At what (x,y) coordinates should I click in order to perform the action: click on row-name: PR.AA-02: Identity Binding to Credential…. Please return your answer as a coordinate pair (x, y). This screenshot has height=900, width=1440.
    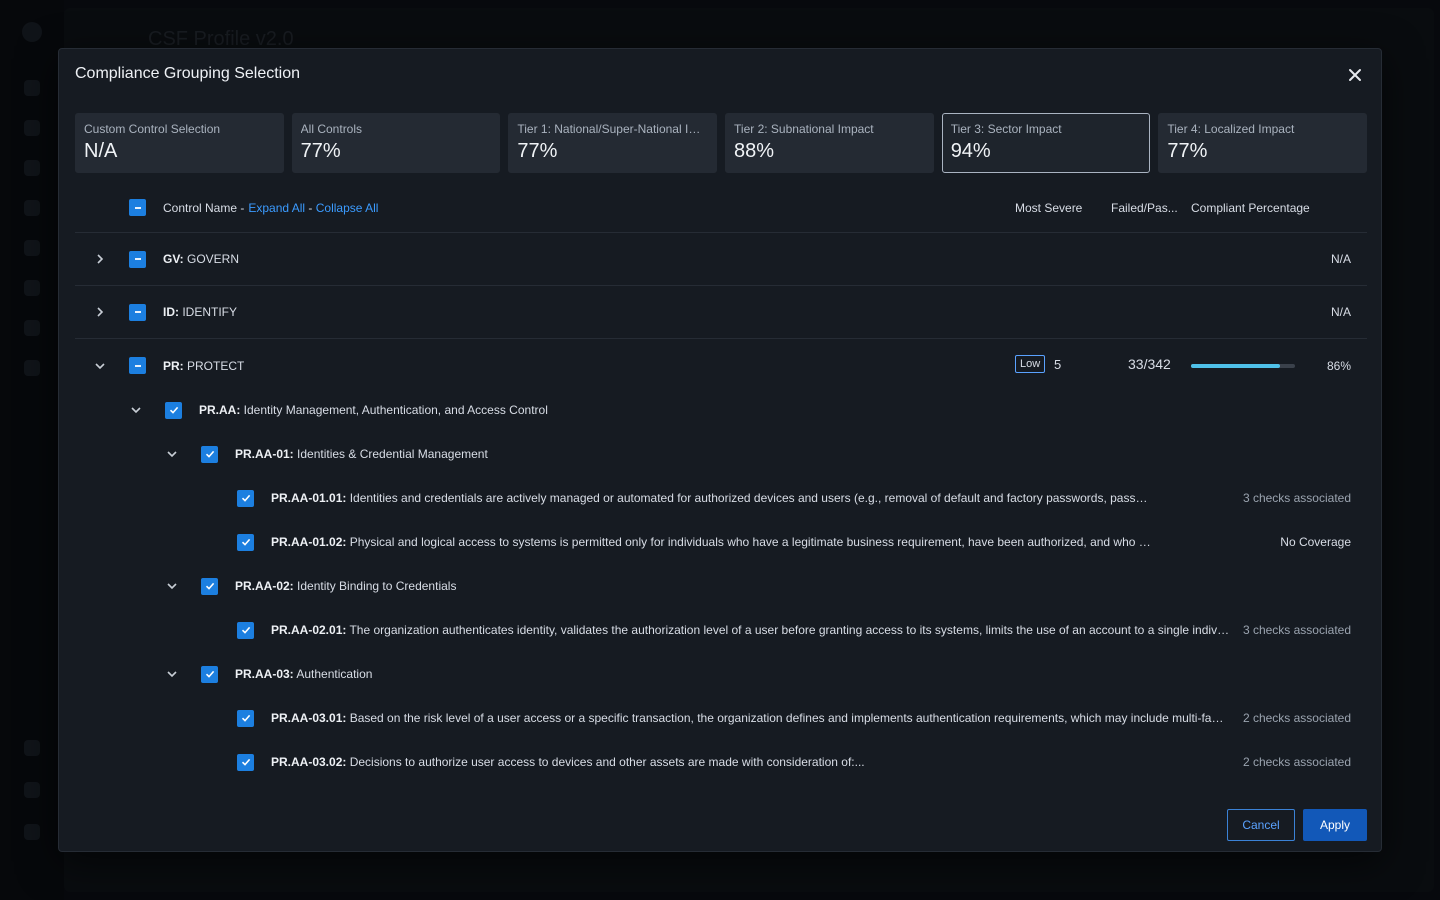
    Looking at the image, I should click on (345, 586).